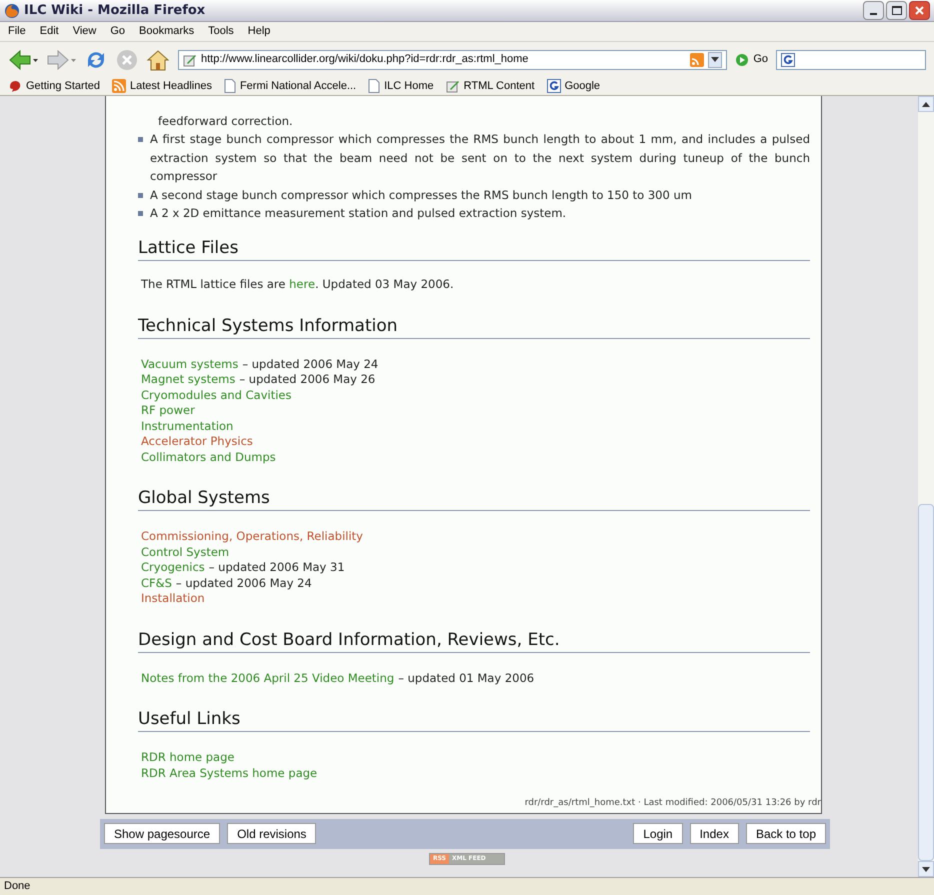 The height and width of the screenshot is (895, 934). Describe the element at coordinates (267, 678) in the screenshot. I see `wiki-link: Notes from the 2006 April 25 Video Meeting` at that location.